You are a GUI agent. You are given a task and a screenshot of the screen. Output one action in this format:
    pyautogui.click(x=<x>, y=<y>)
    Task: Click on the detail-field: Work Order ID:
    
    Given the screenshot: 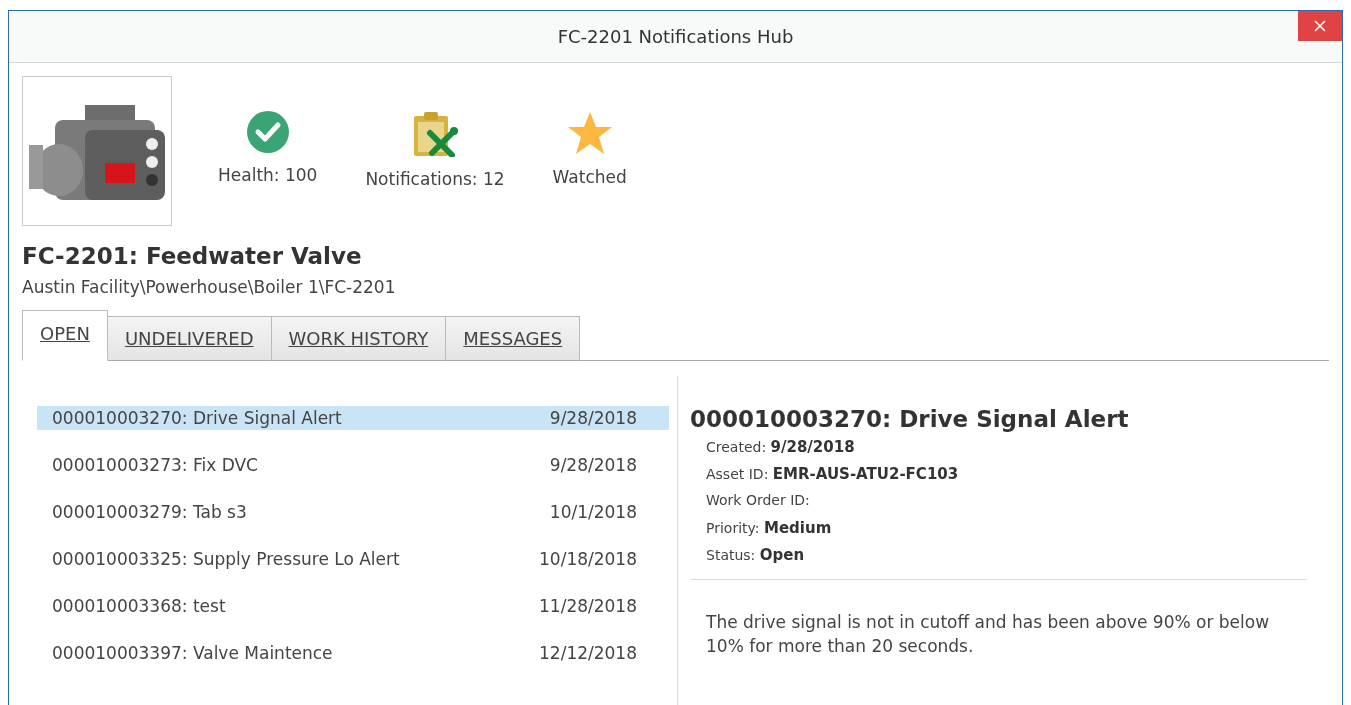 What is the action you would take?
    pyautogui.click(x=1006, y=501)
    